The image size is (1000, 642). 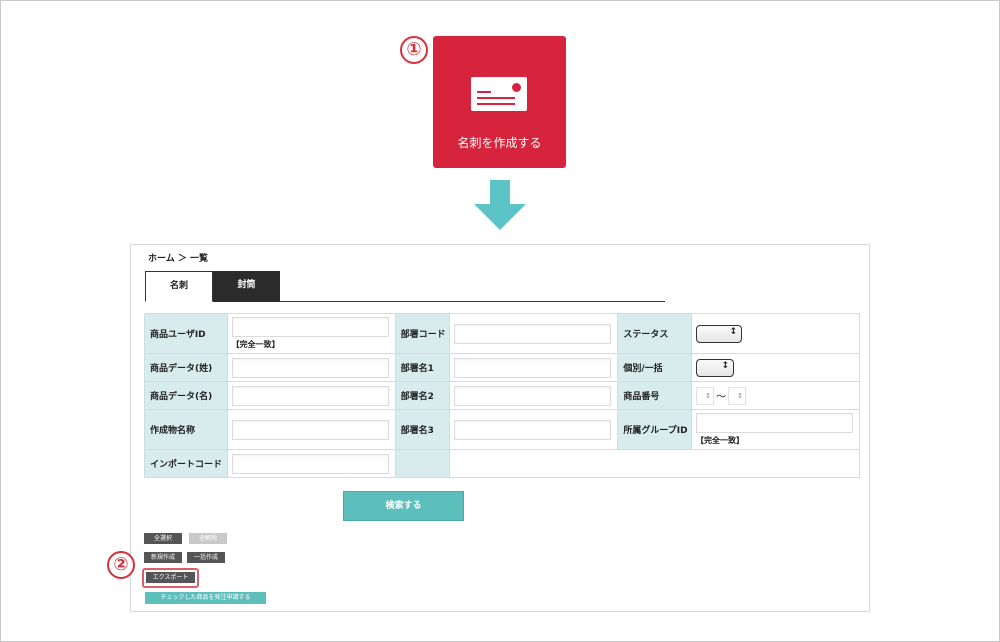 What do you see at coordinates (163, 557) in the screenshot?
I see `new-create-button: 新規作成` at bounding box center [163, 557].